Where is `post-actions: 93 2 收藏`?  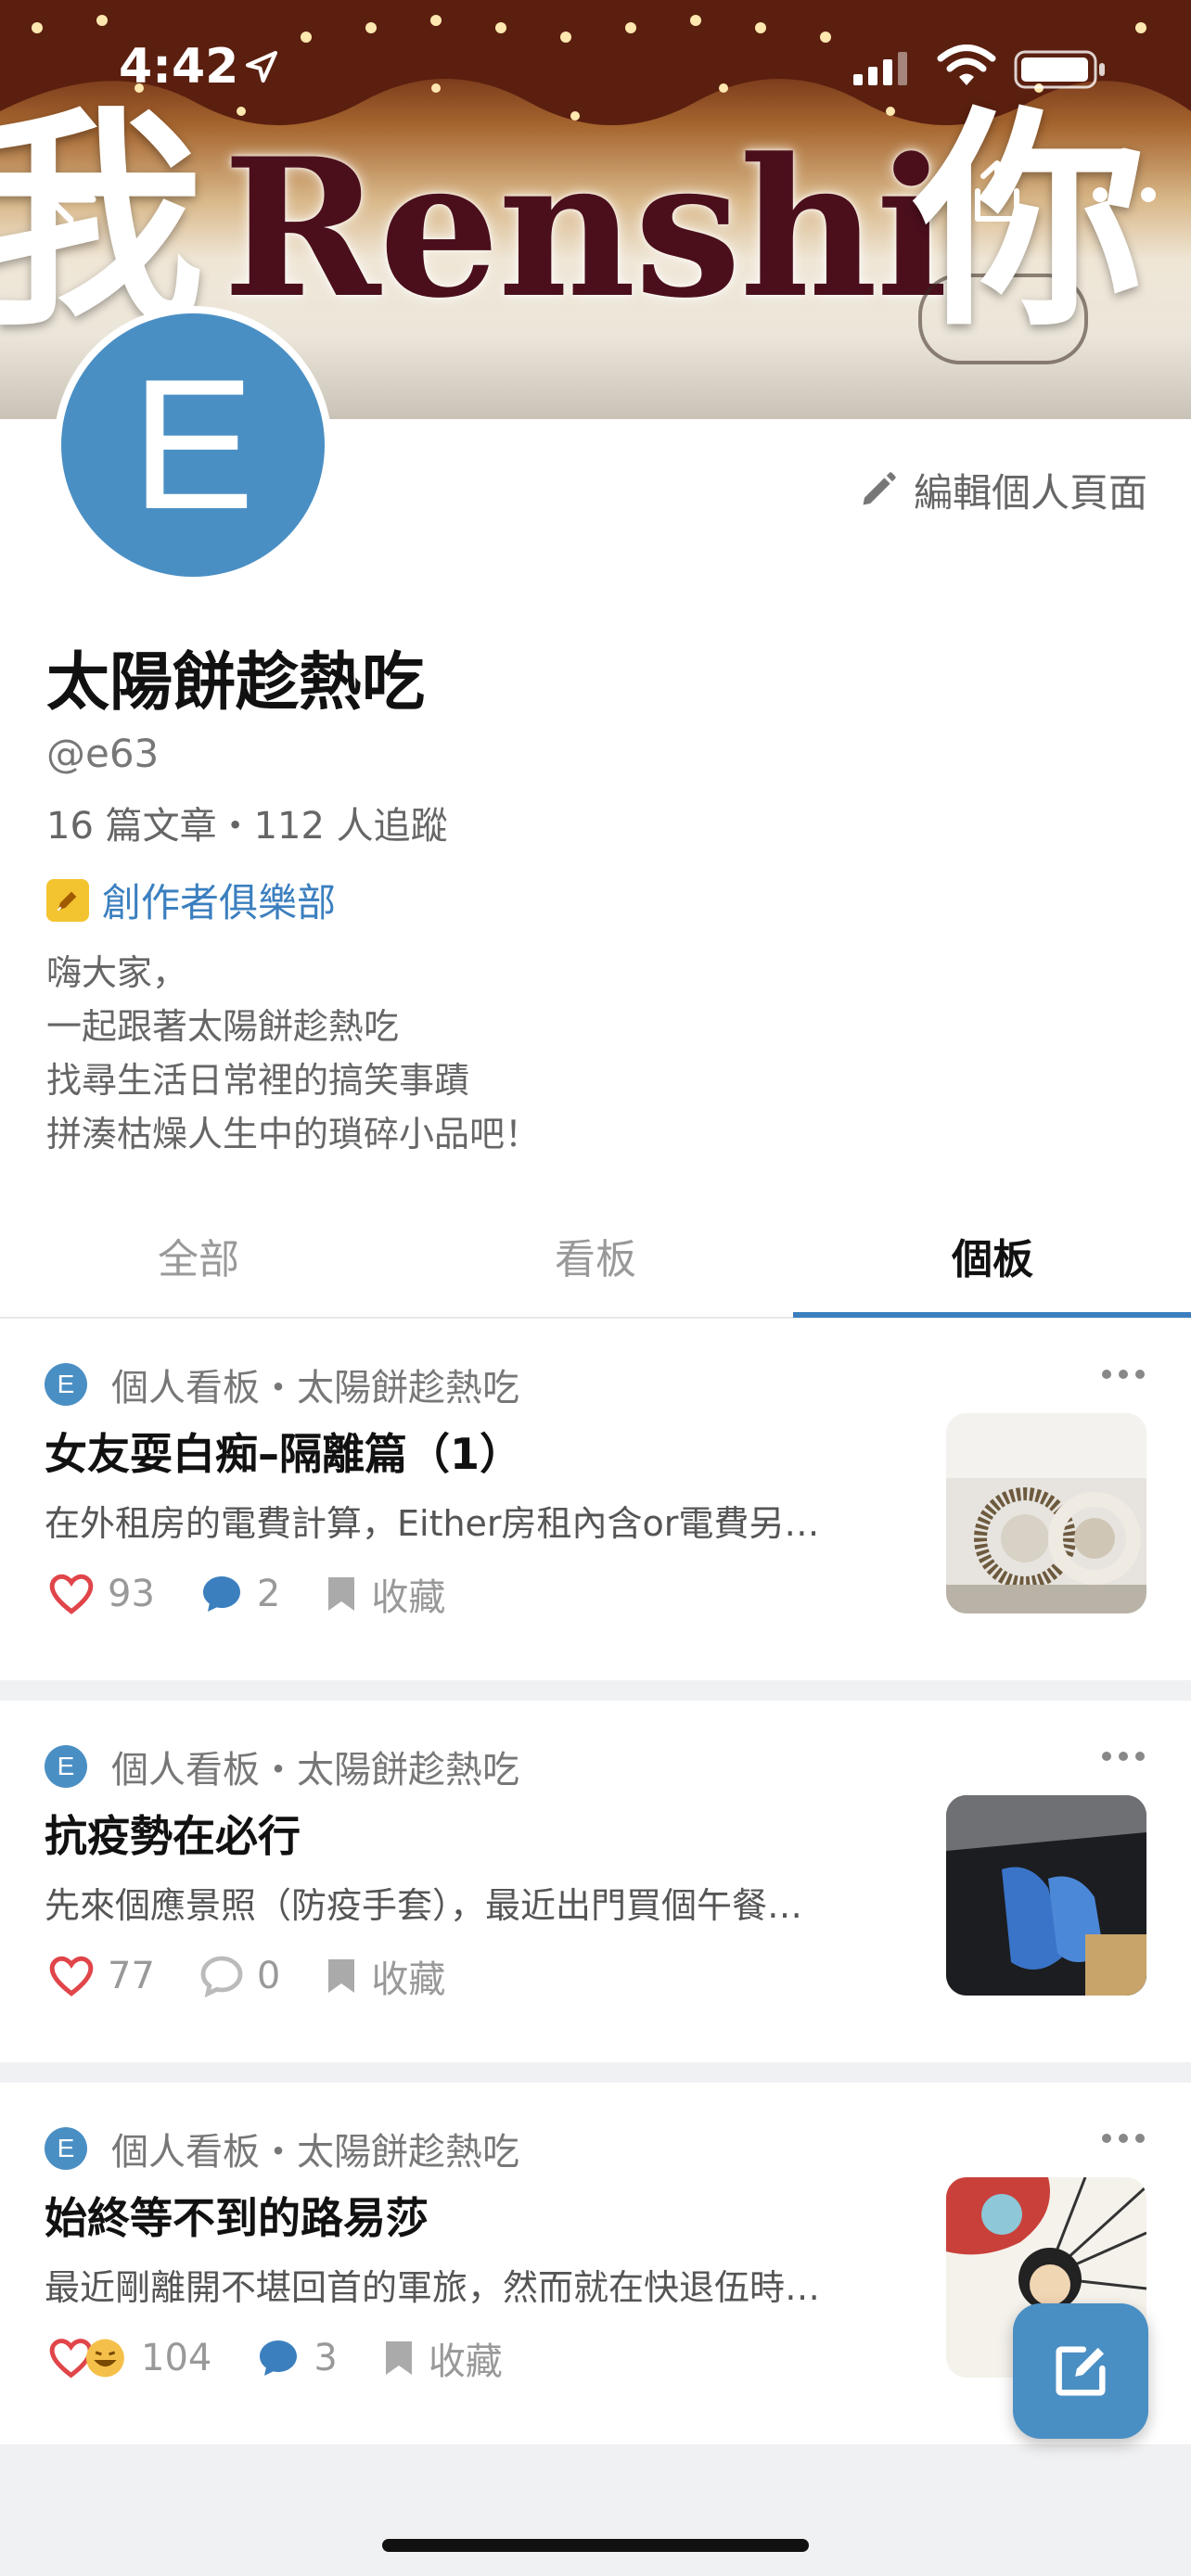
post-actions: 93 2 收藏 is located at coordinates (269, 1594).